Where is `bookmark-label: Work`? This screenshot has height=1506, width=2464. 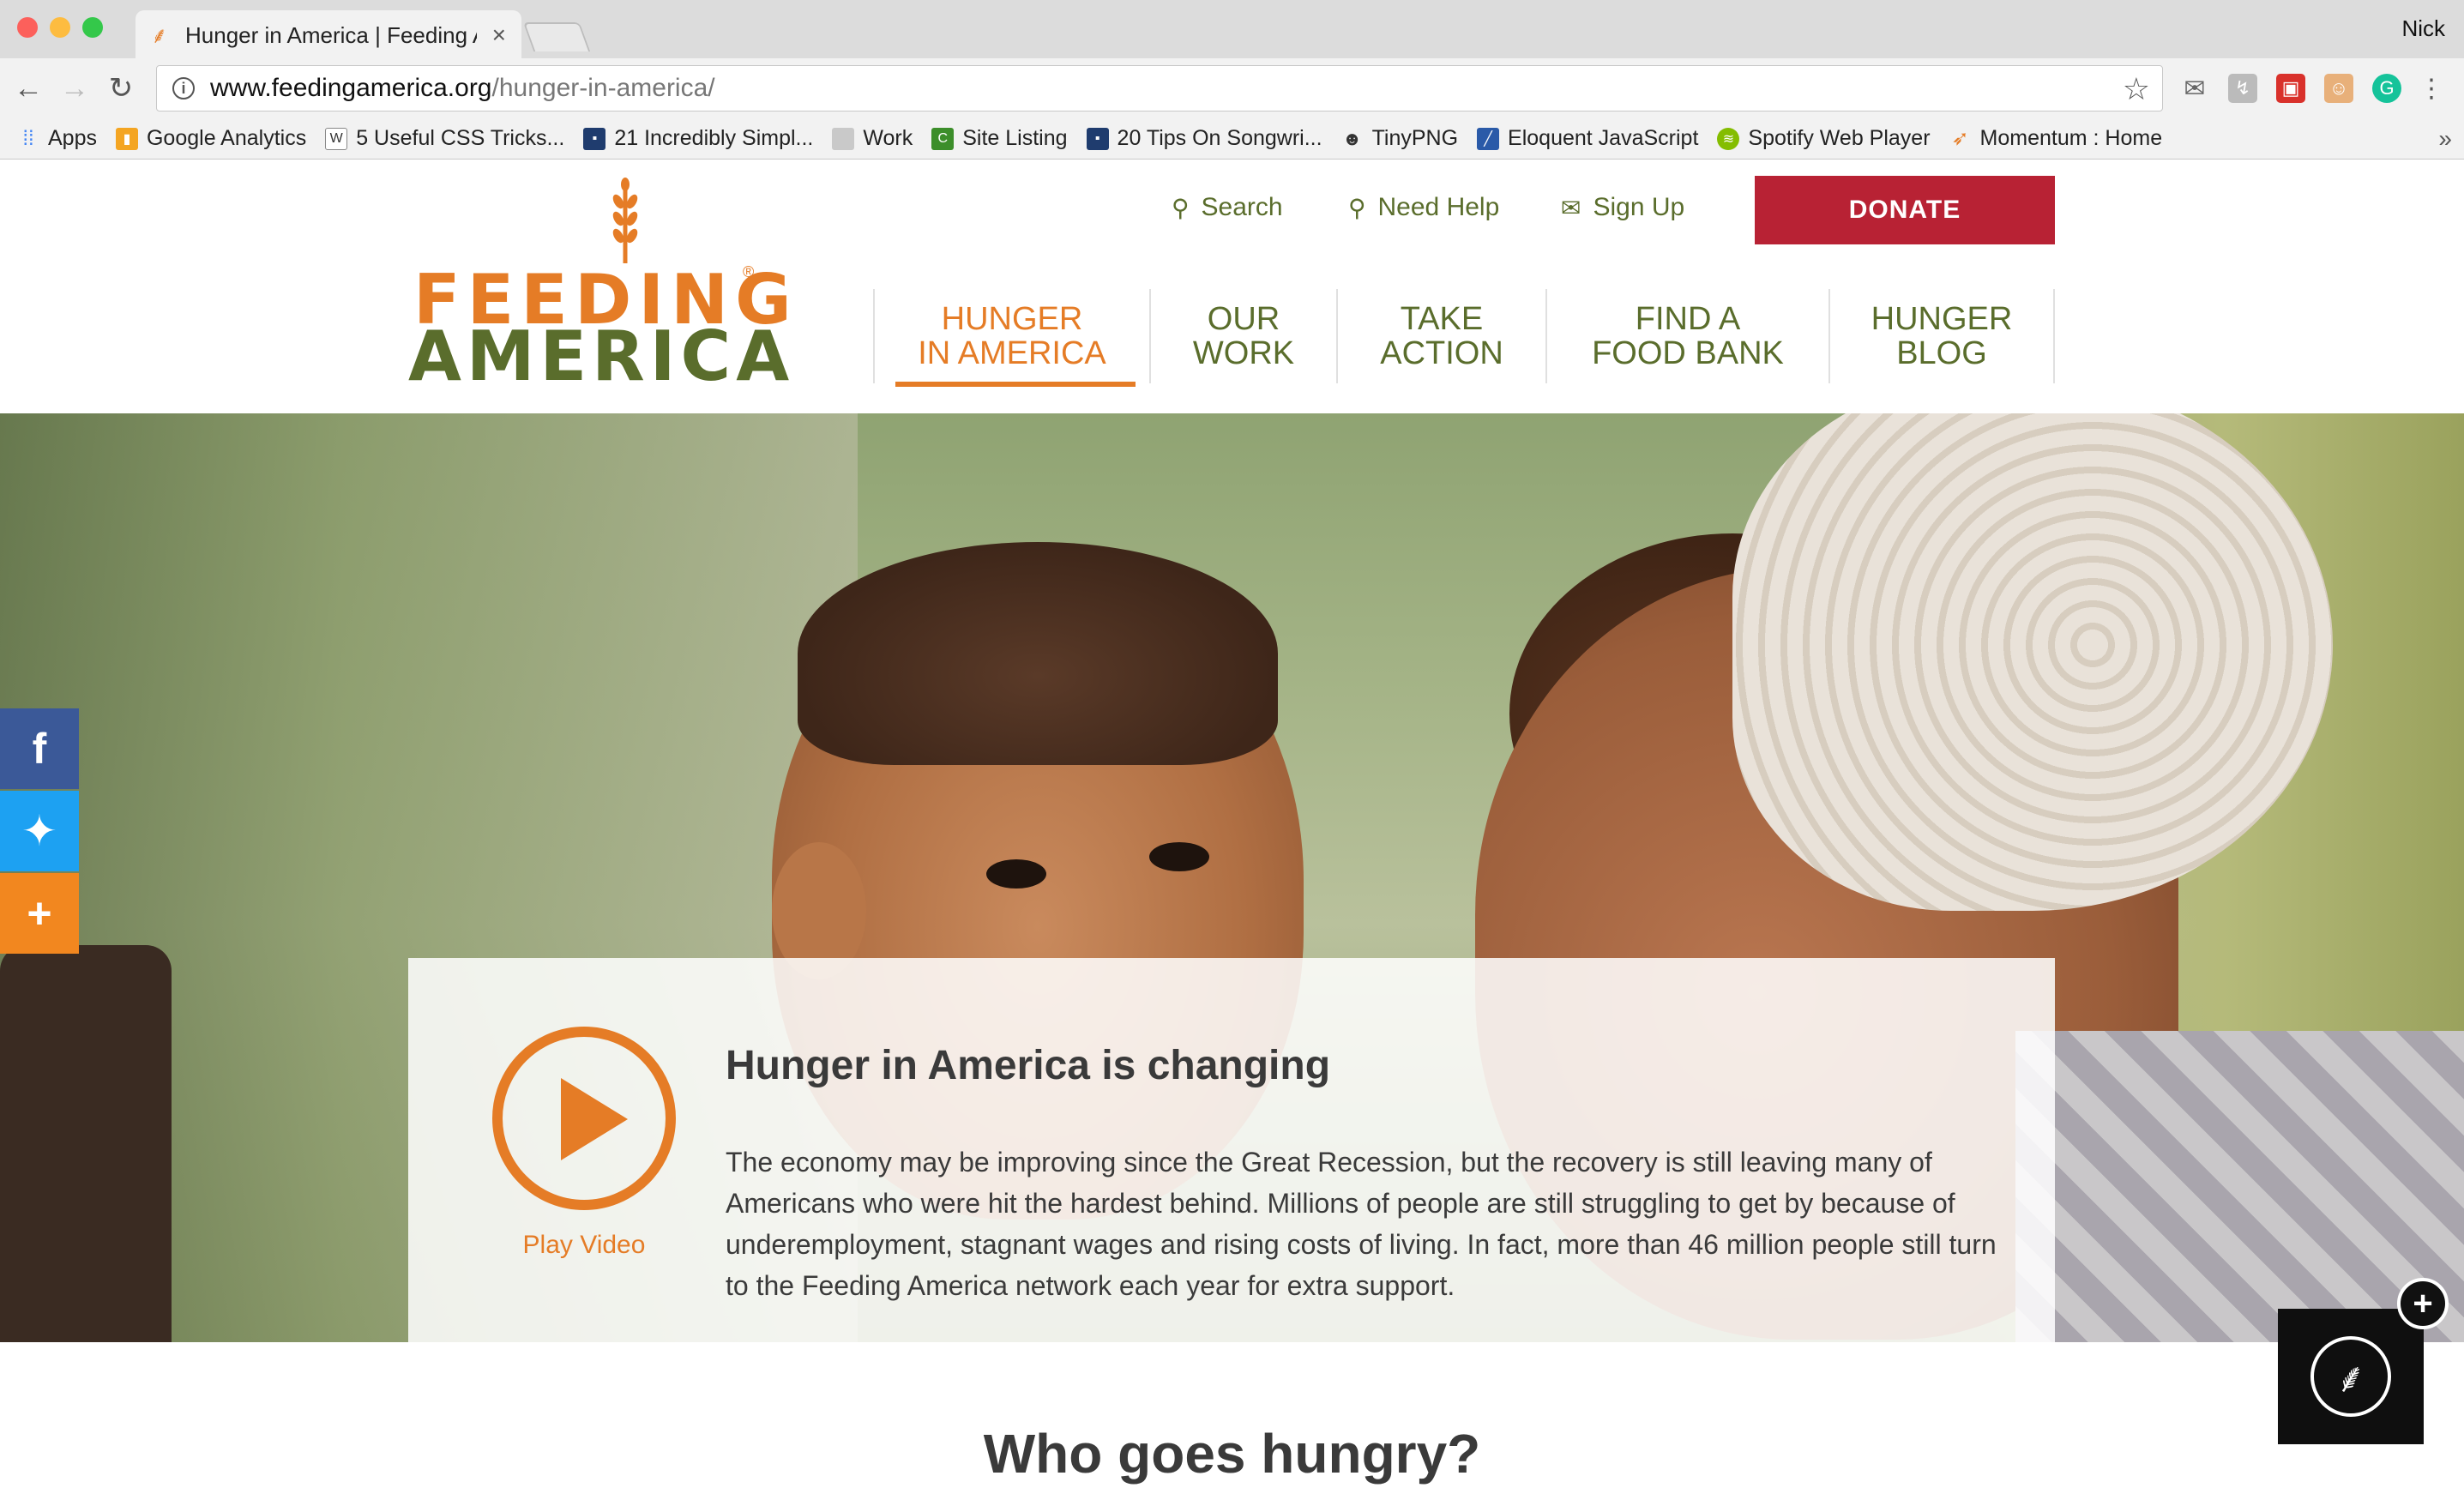
bookmark-label: Work is located at coordinates (888, 138).